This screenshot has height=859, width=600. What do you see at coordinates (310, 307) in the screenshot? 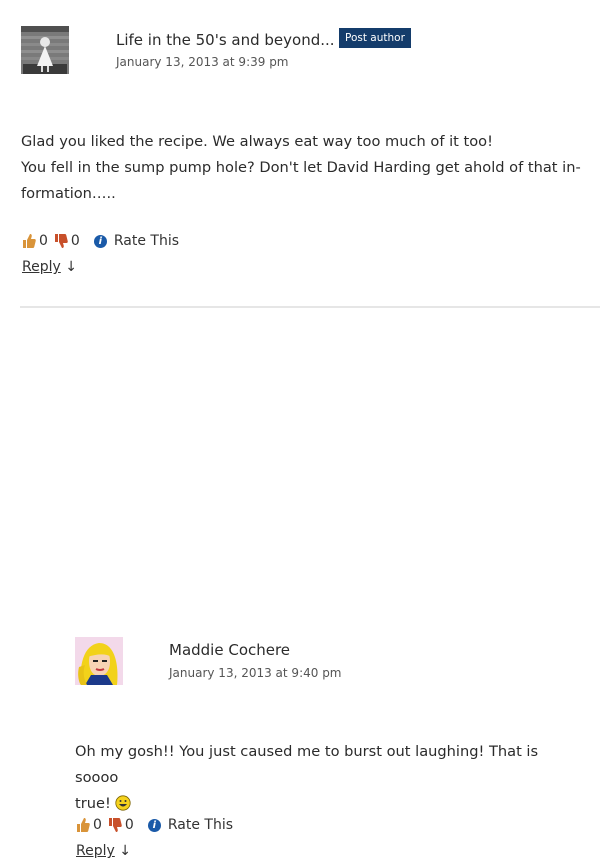
I see `comment-divider` at bounding box center [310, 307].